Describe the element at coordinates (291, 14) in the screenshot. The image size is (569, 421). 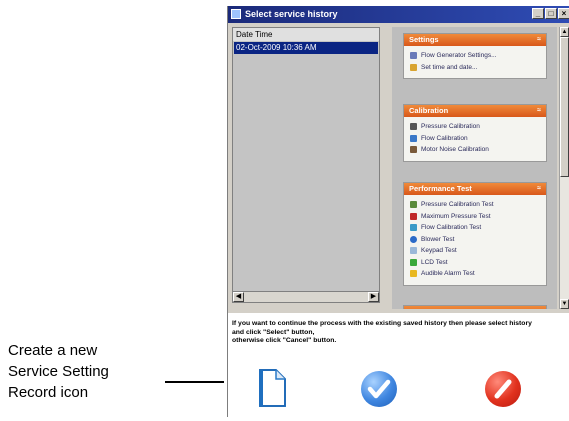
I see `window-title: Select service history` at that location.